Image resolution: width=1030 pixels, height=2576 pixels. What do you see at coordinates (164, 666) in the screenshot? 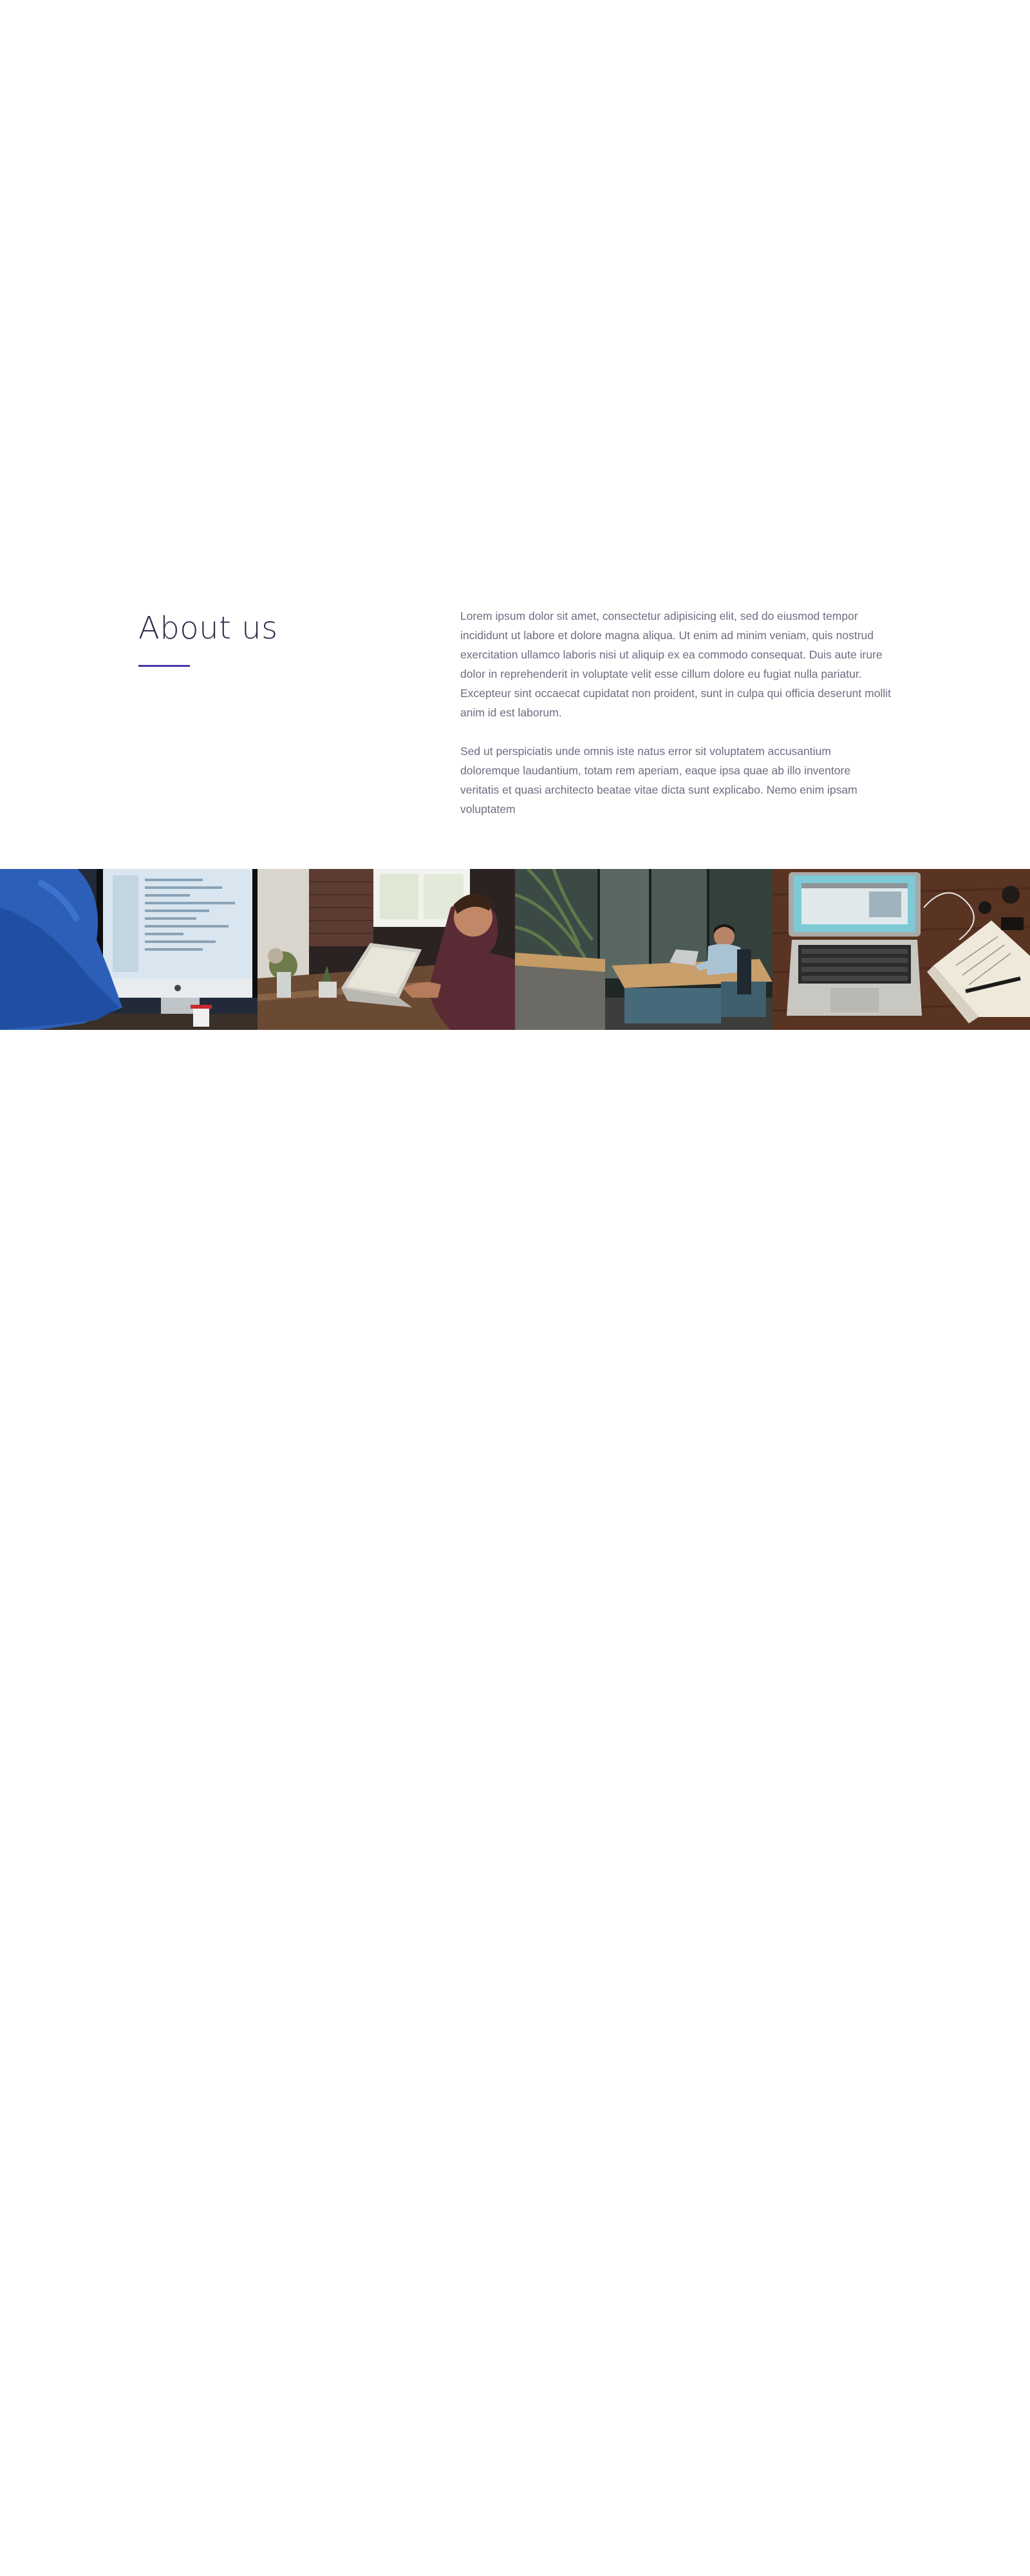
I see `title-underline` at bounding box center [164, 666].